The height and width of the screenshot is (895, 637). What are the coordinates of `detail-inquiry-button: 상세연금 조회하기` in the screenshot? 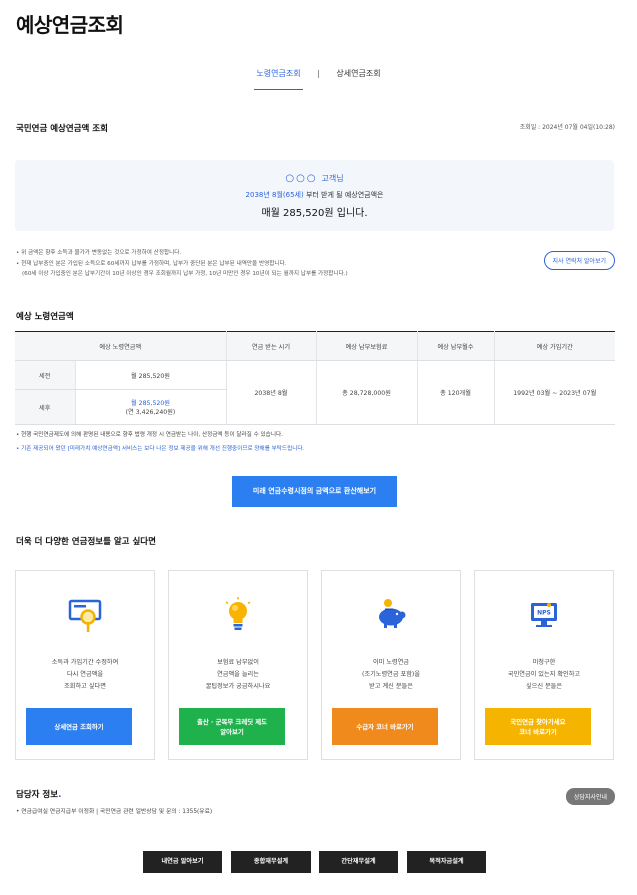 It's located at (79, 726).